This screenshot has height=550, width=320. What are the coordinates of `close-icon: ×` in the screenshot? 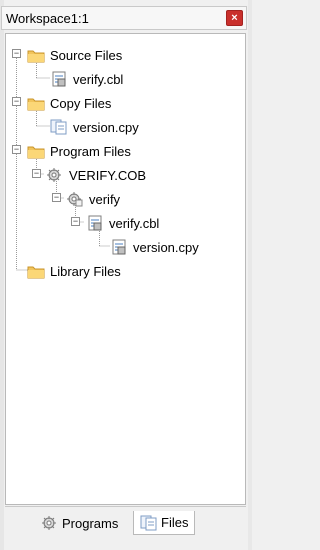 It's located at (234, 18).